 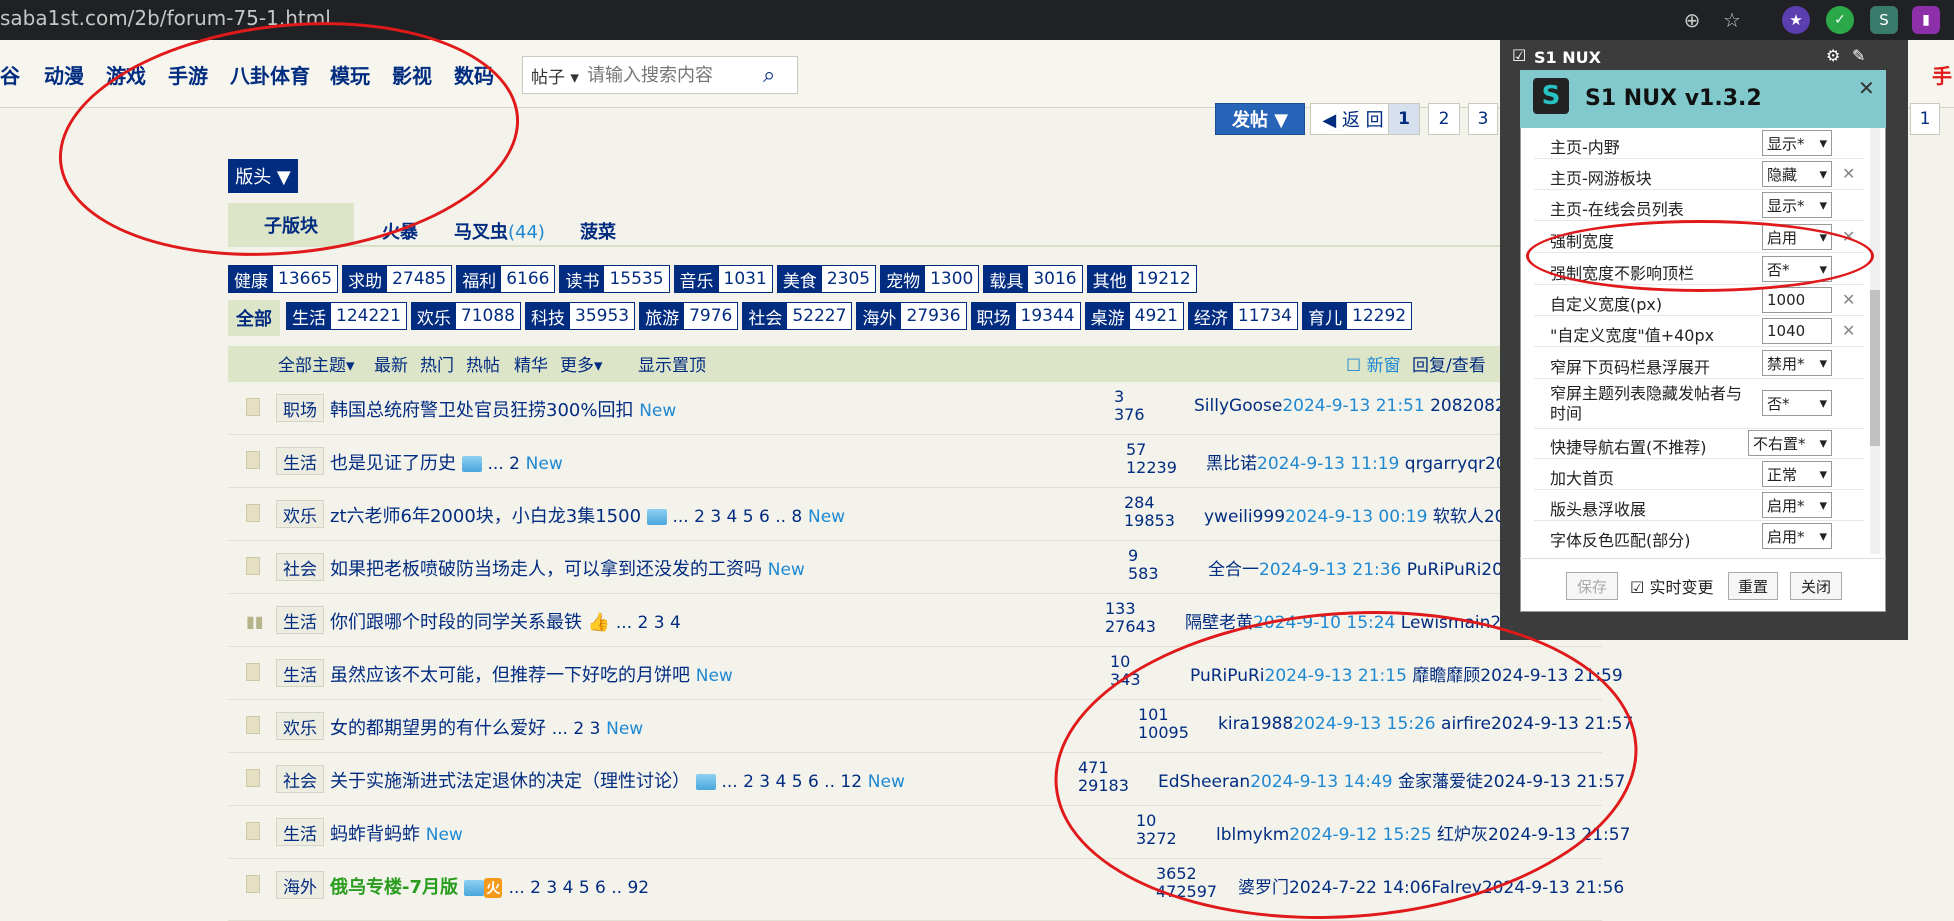 What do you see at coordinates (546, 569) in the screenshot?
I see `thread-title: 如果把老板喷破防当场走人，可以拿到还没发的工资吗` at bounding box center [546, 569].